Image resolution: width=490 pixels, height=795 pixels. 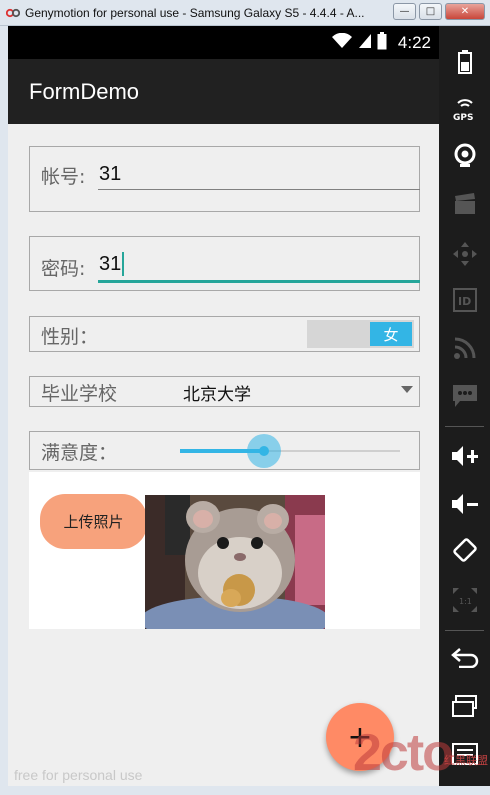 What do you see at coordinates (235, 562) in the screenshot?
I see `chinchilla-photo` at bounding box center [235, 562].